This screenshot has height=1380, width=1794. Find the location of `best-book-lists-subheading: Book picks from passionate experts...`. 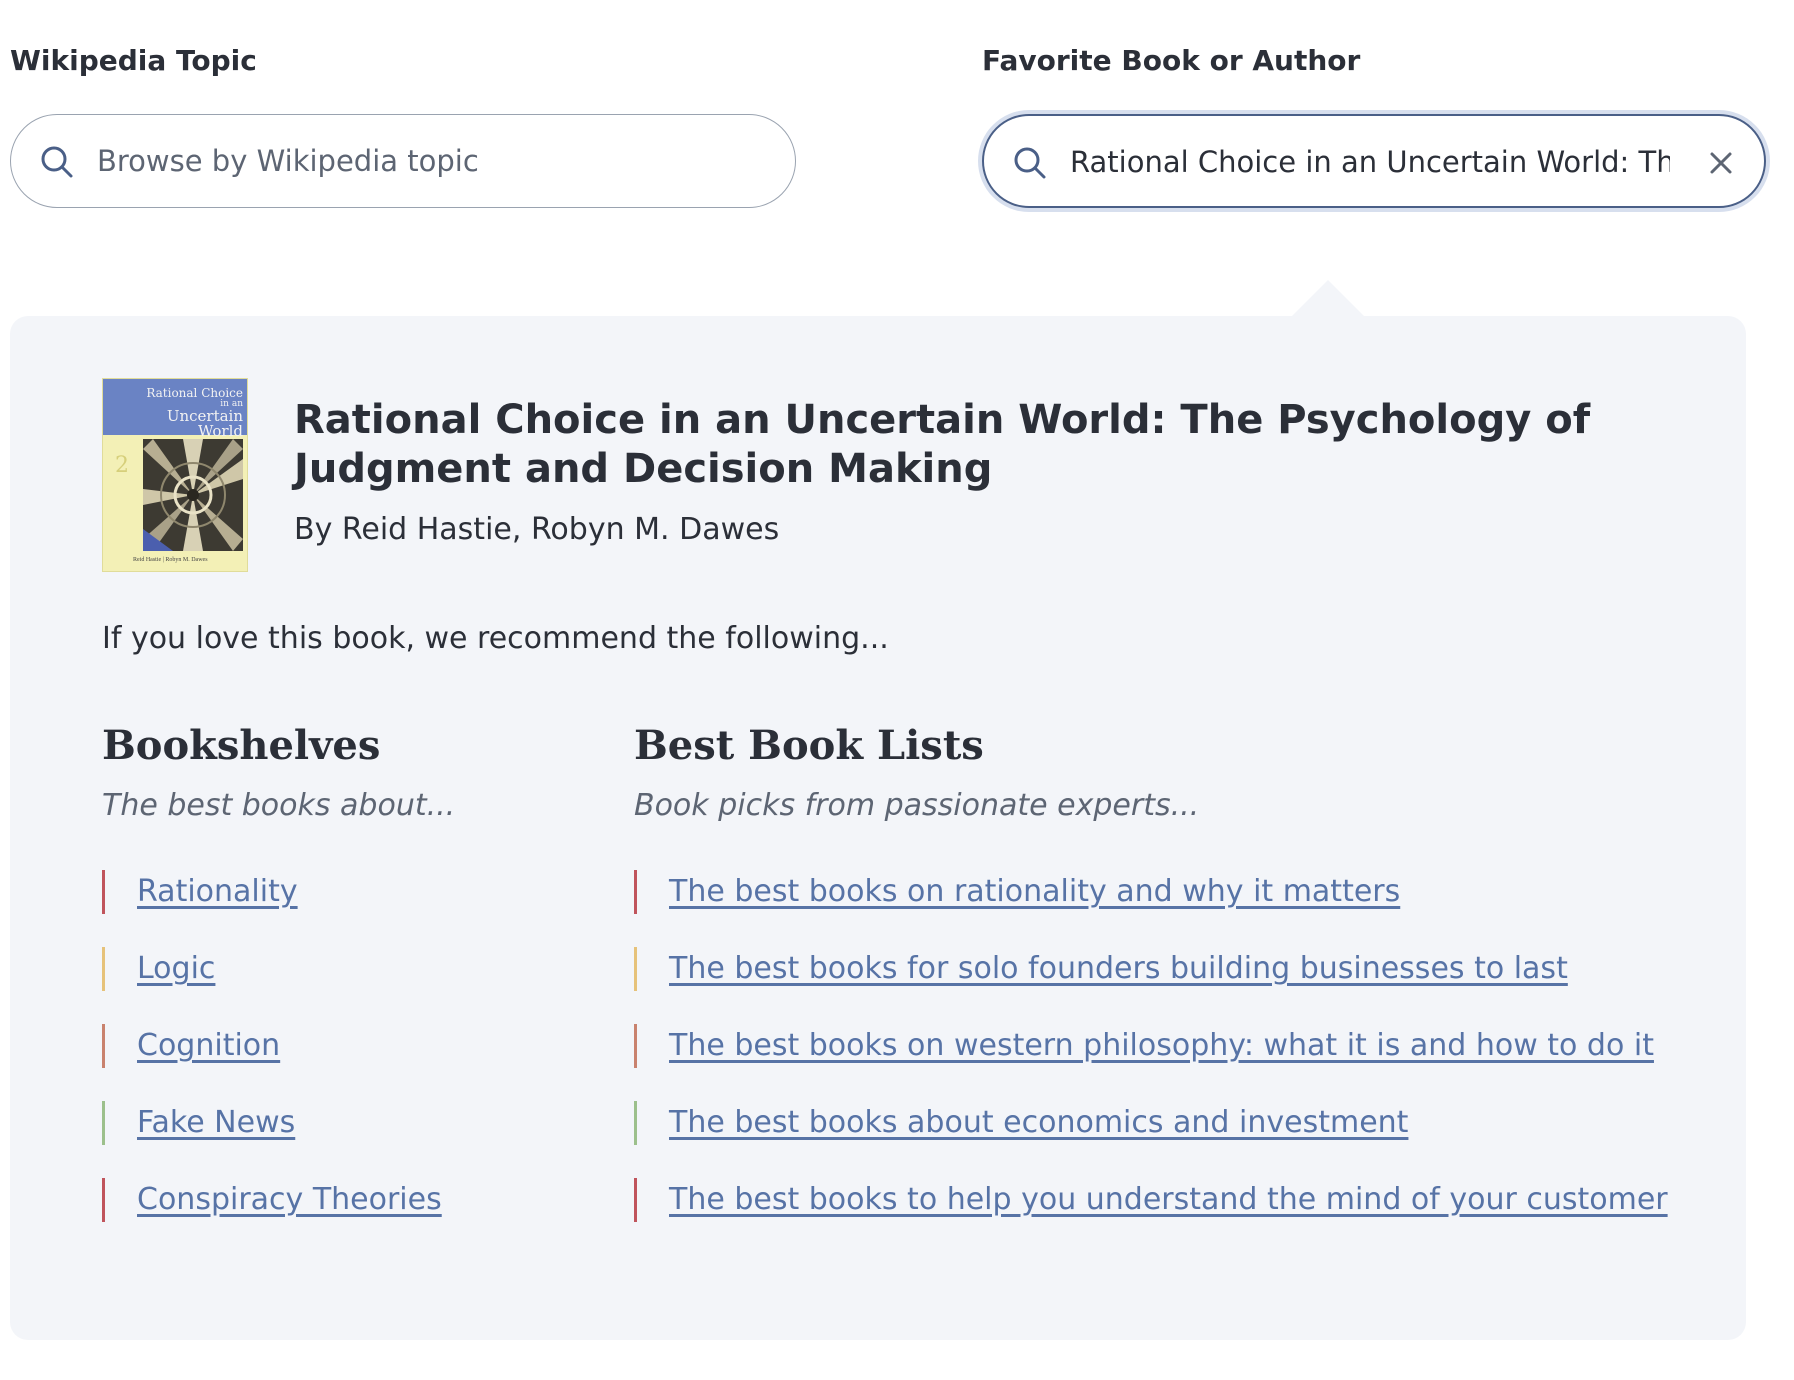

best-book-lists-subheading: Book picks from passionate experts... is located at coordinates (917, 805).